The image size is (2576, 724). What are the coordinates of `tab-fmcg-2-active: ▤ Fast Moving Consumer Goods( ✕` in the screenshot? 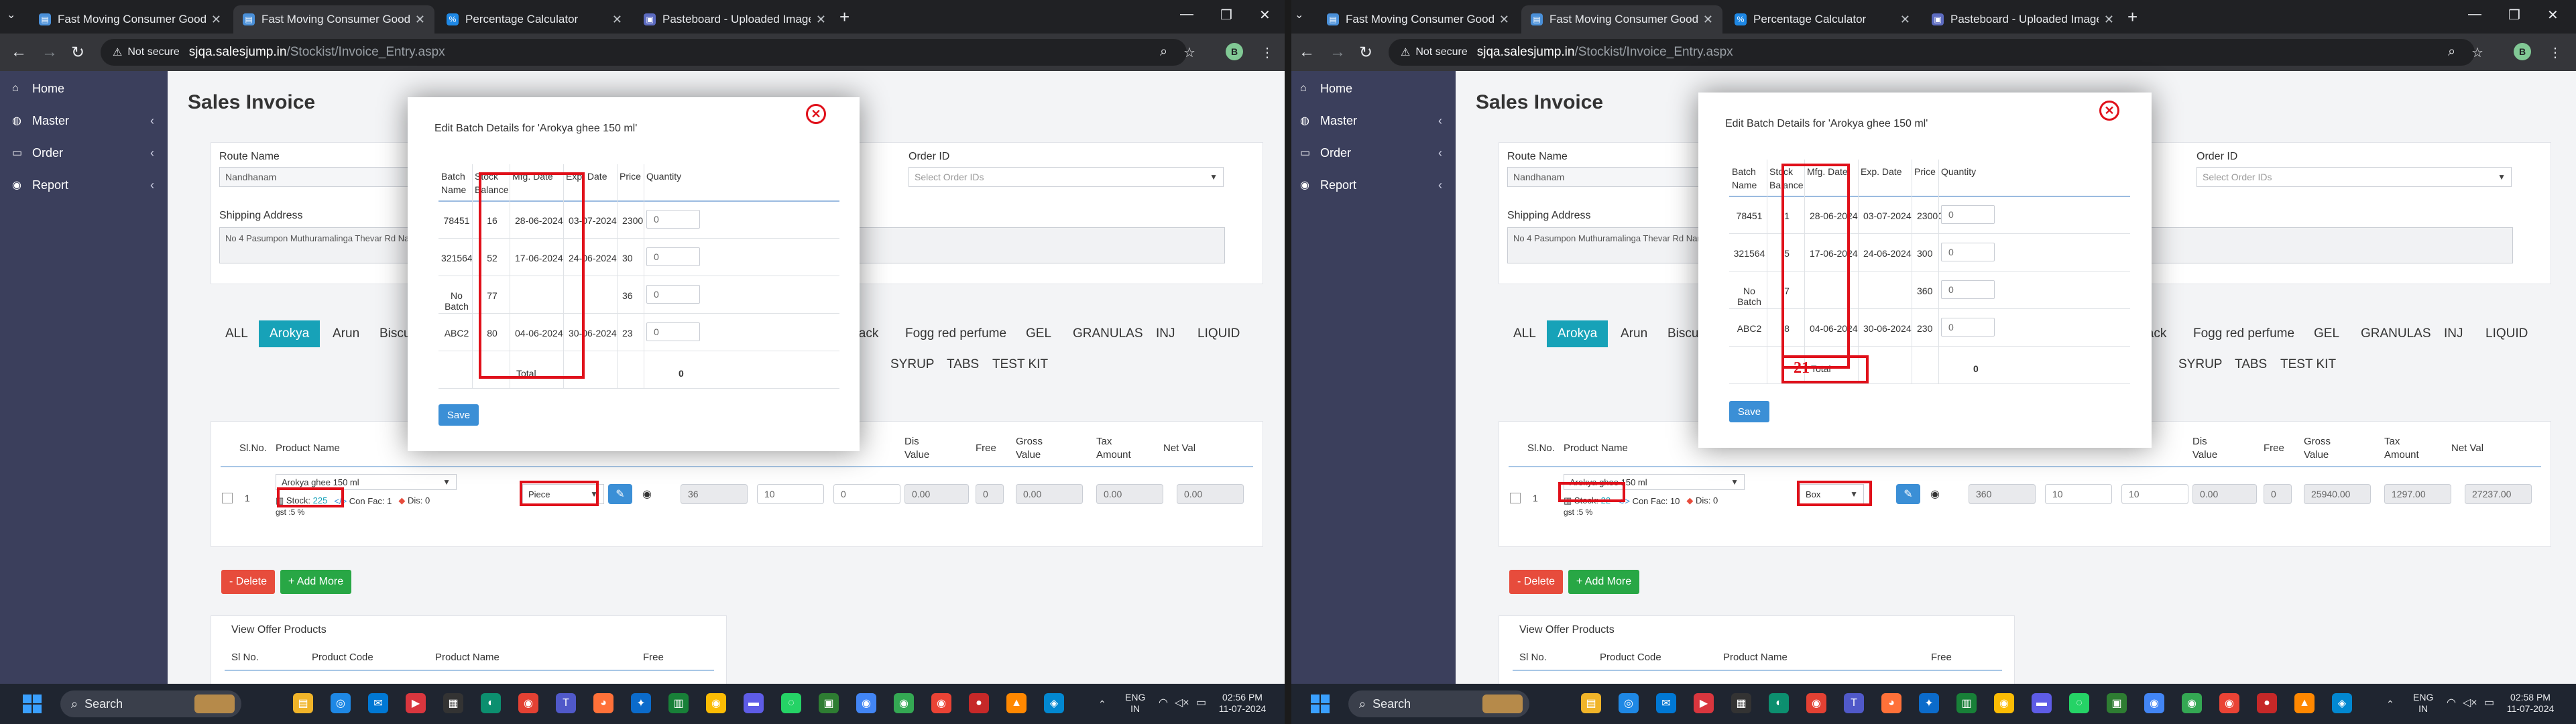 It's located at (333, 19).